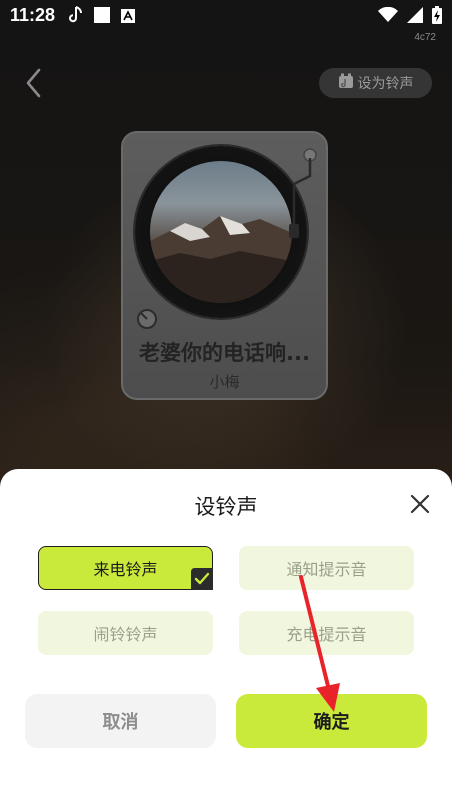 This screenshot has width=452, height=805. I want to click on option-charging-sound: 充电提示音, so click(326, 633).